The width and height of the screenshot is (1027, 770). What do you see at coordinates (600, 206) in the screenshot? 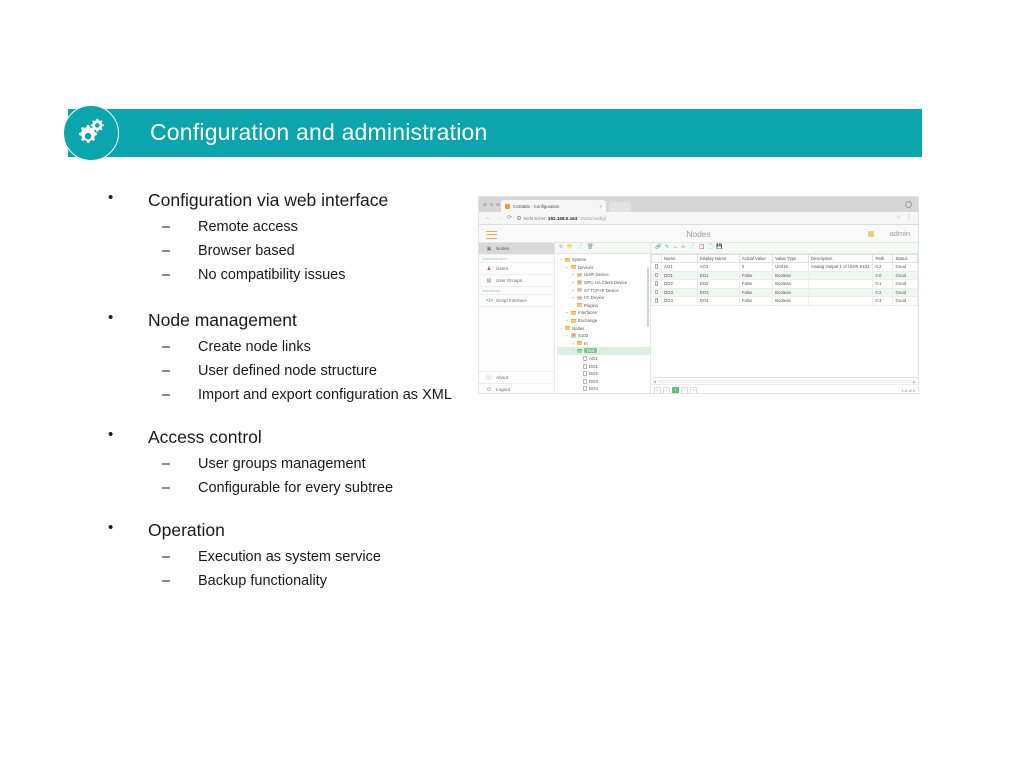
I see `close-icon: ×` at bounding box center [600, 206].